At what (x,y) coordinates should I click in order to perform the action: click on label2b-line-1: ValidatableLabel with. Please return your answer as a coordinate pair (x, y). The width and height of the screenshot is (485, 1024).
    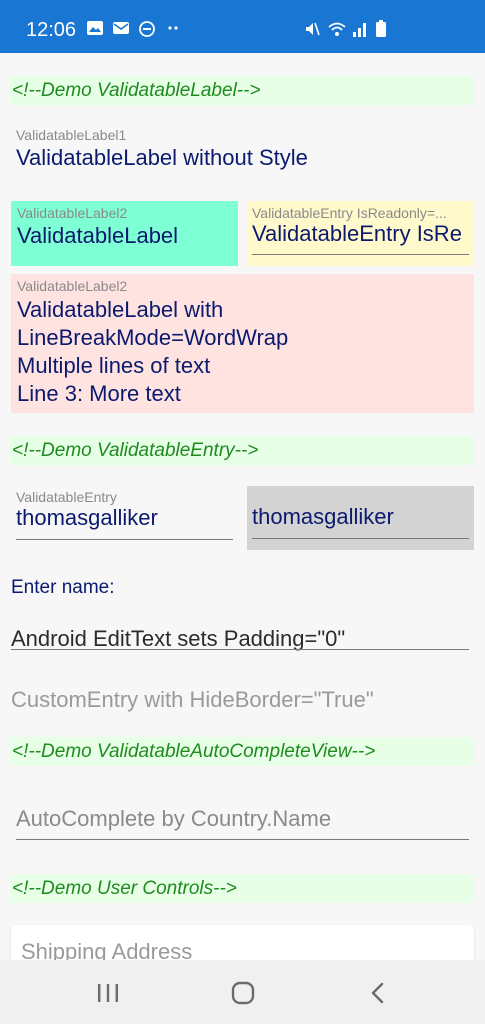
    Looking at the image, I should click on (120, 309).